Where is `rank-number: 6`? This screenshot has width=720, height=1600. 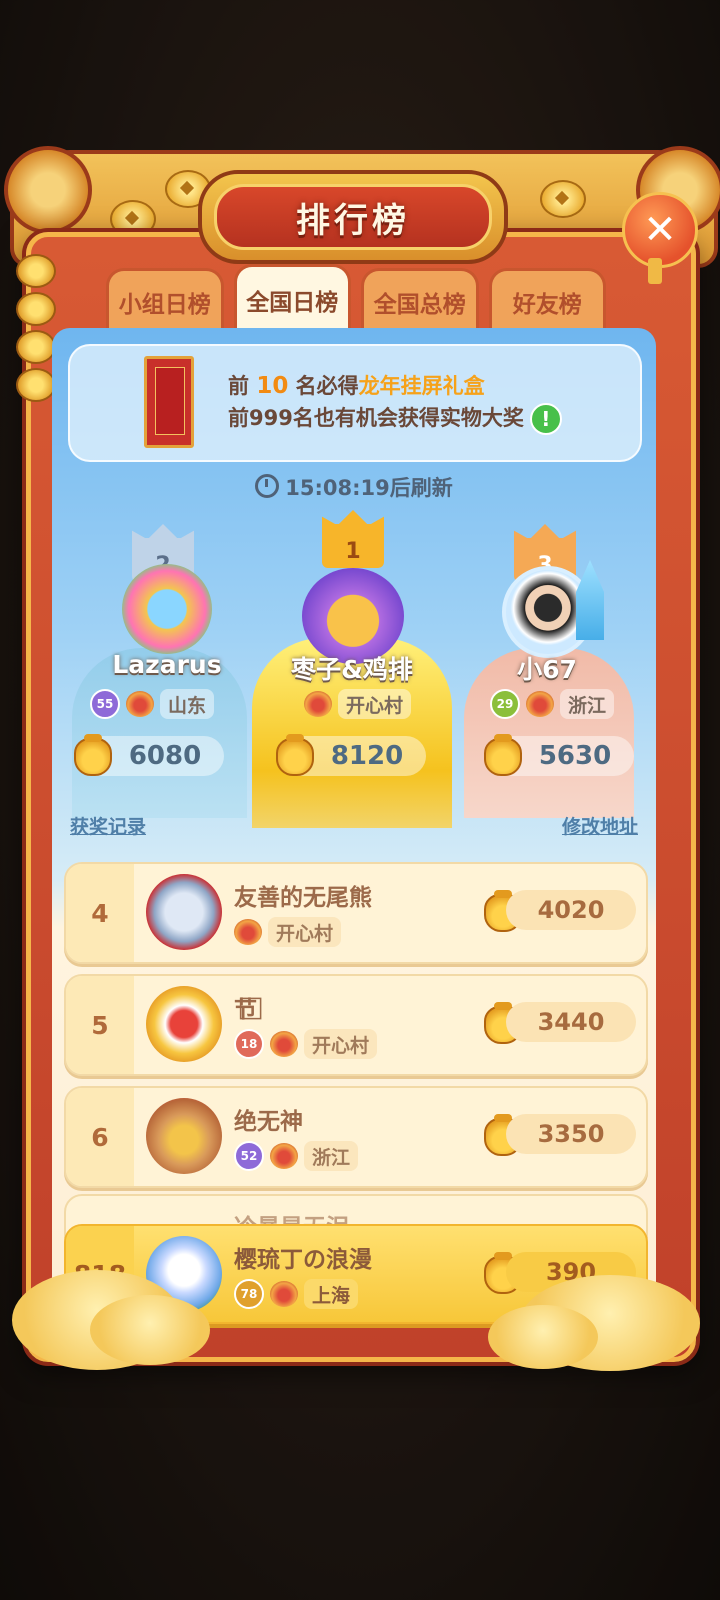
rank-number: 6 is located at coordinates (100, 1137).